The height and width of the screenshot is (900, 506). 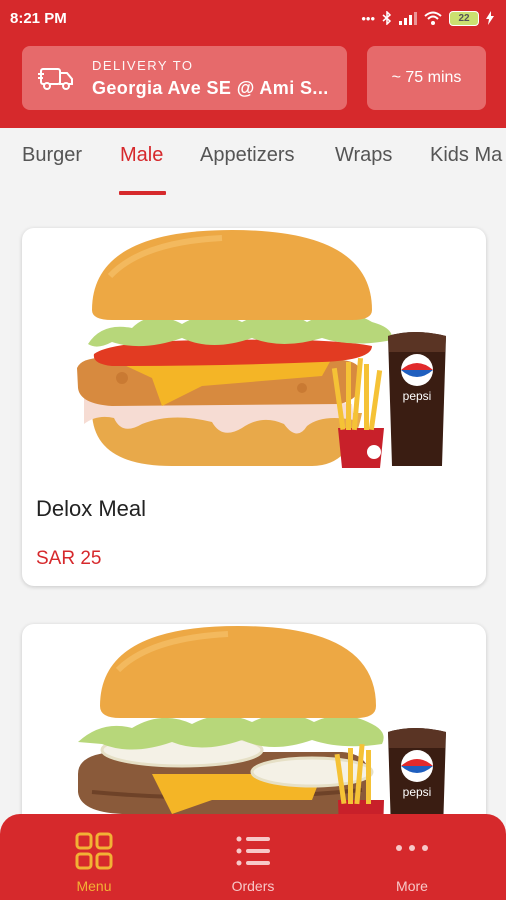 I want to click on eta-button: ~ 75 mins, so click(x=426, y=78).